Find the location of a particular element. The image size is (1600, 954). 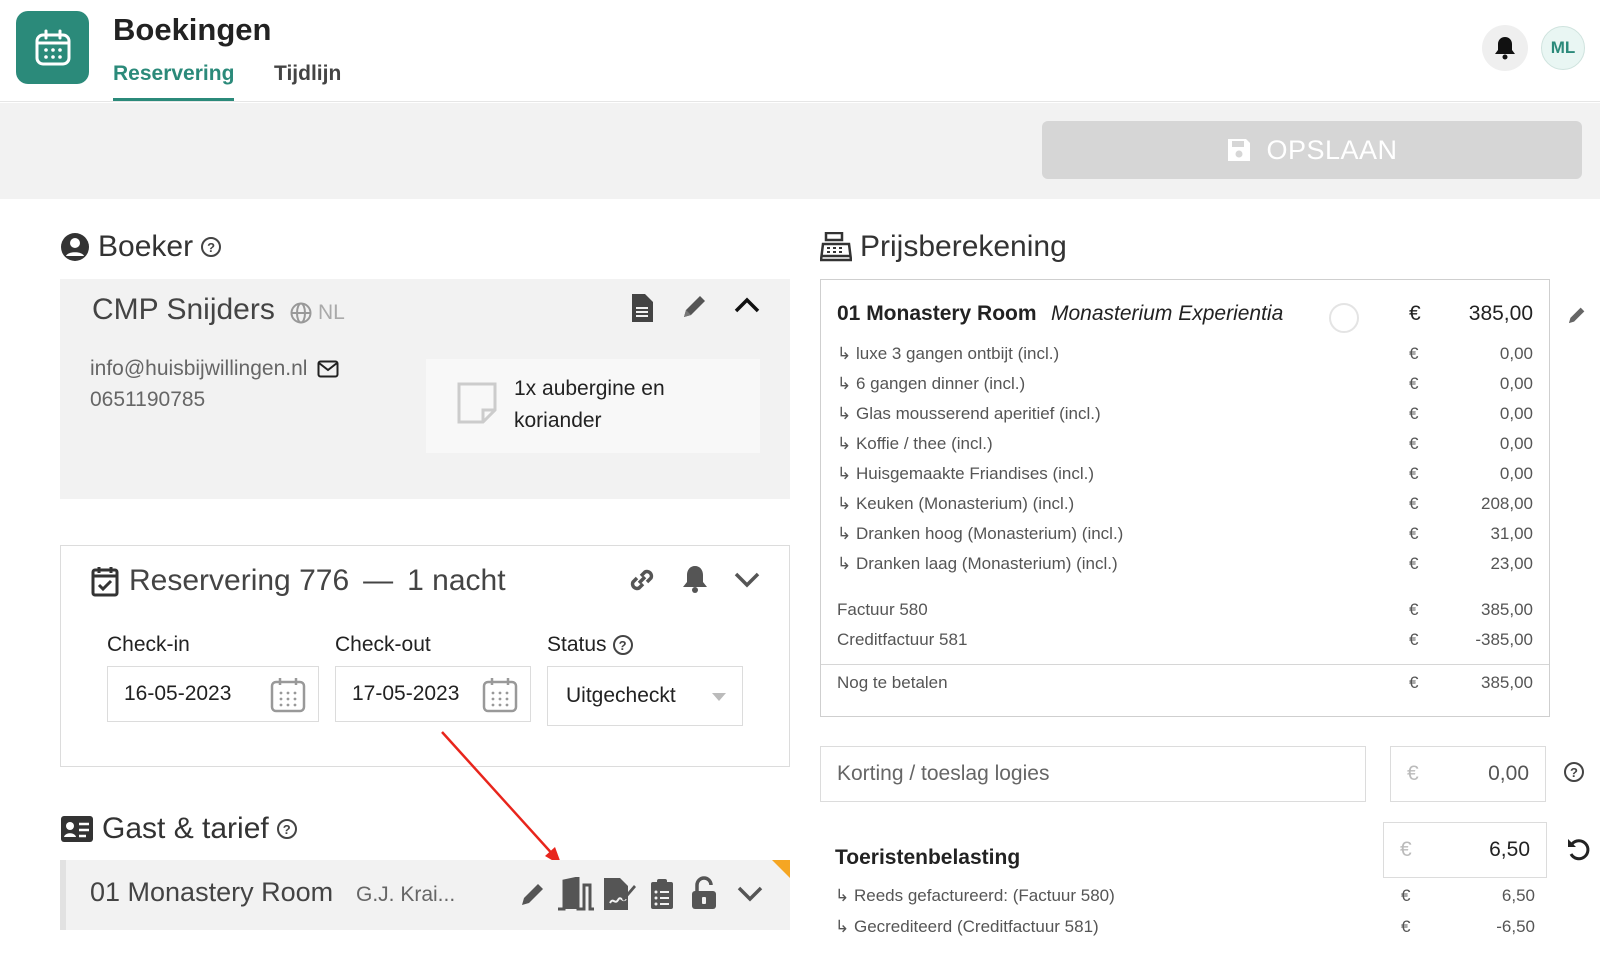

booker-phone: 0651190785 is located at coordinates (148, 399).